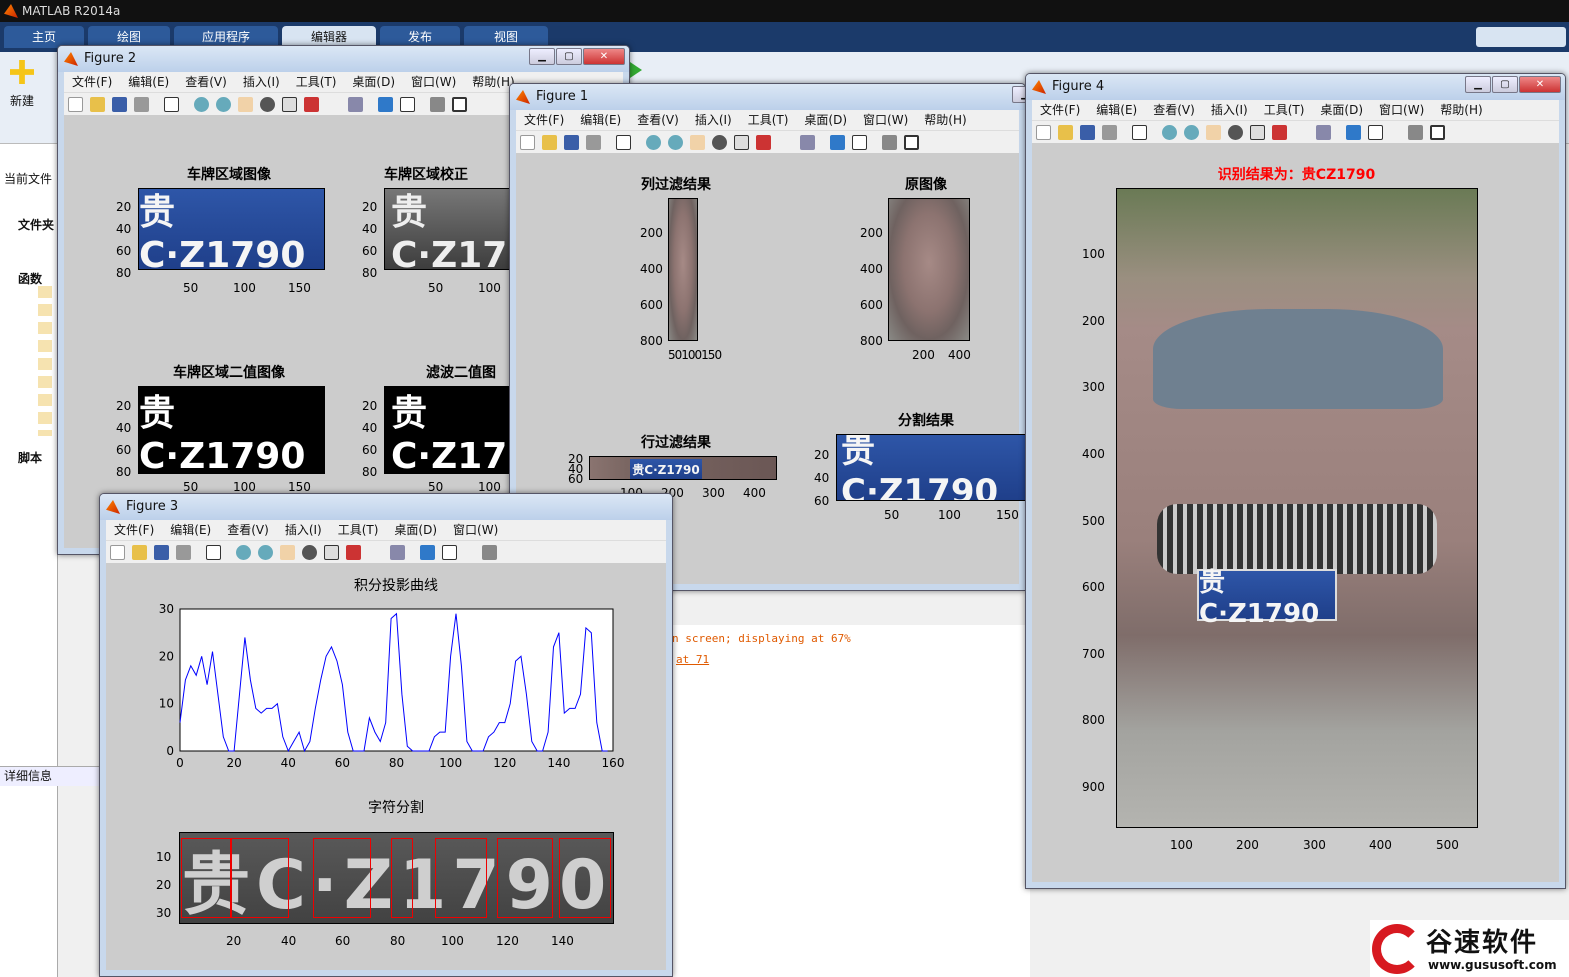 The width and height of the screenshot is (1569, 977). I want to click on figure-4-titlebar: Figure 4 ▁ ▢ ✕, so click(1295, 87).